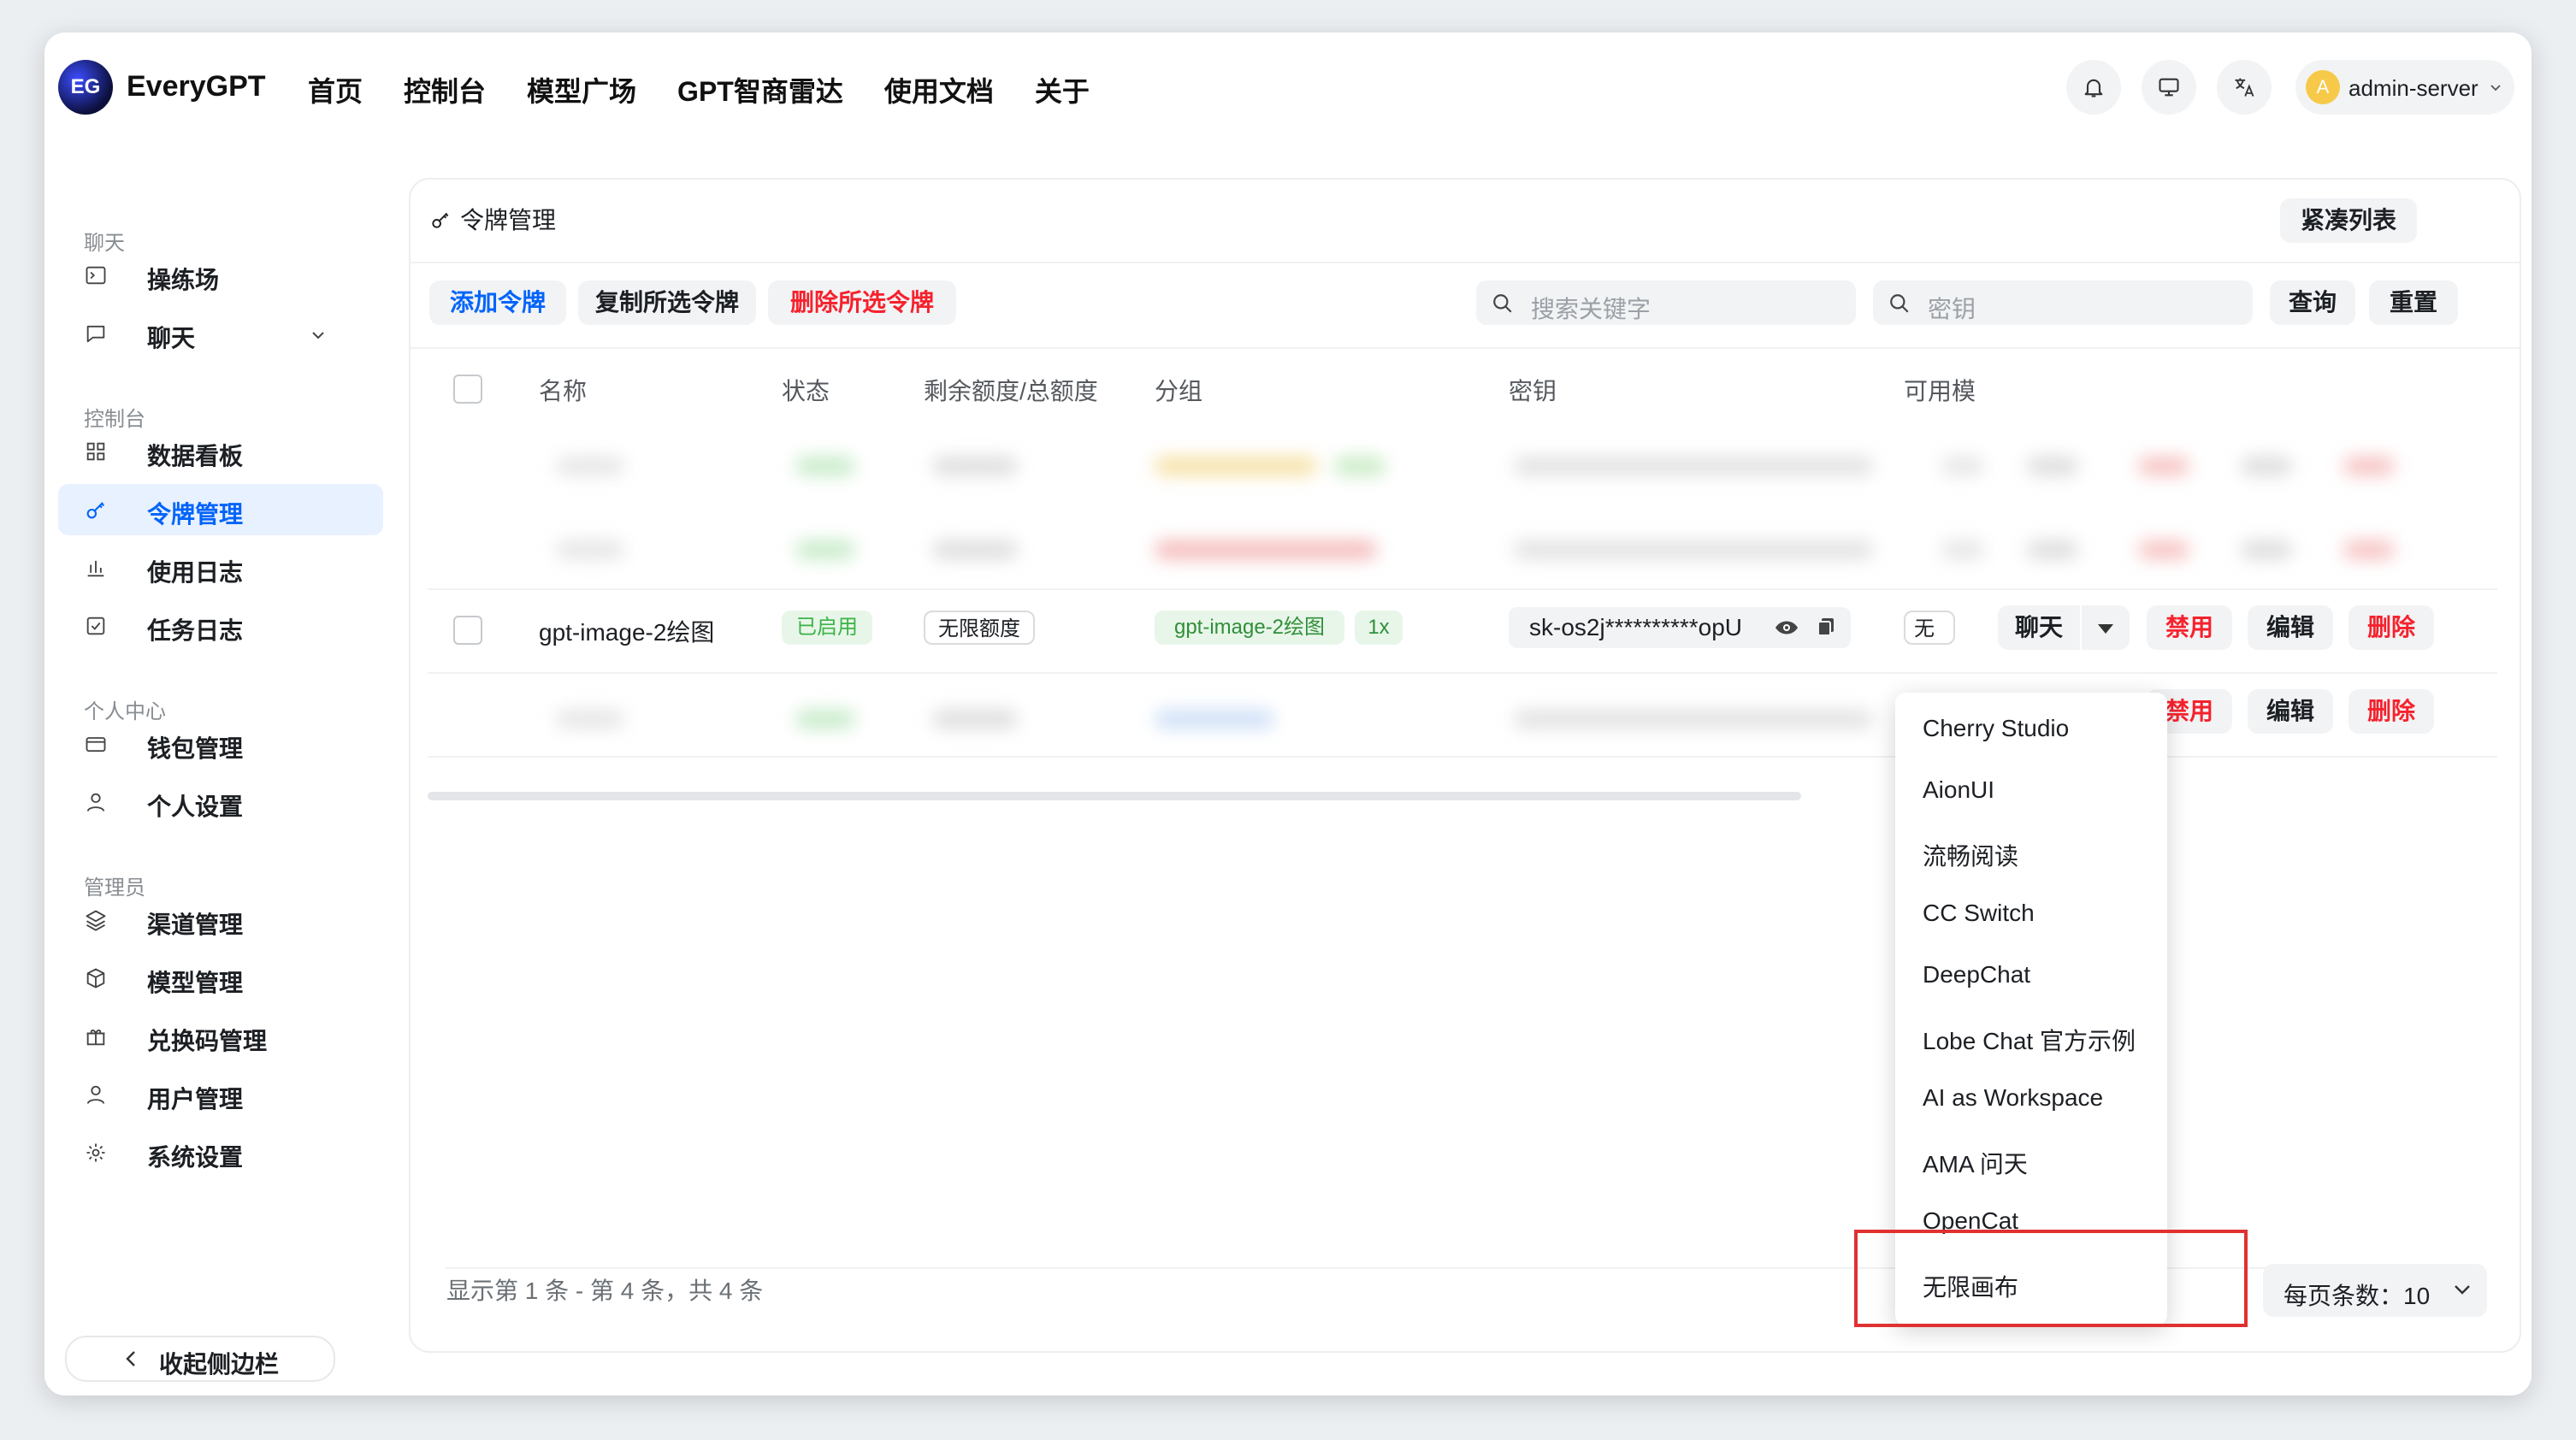 This screenshot has height=1440, width=2576. Describe the element at coordinates (2348, 220) in the screenshot. I see `compact-list-button: 紧凑列表` at that location.